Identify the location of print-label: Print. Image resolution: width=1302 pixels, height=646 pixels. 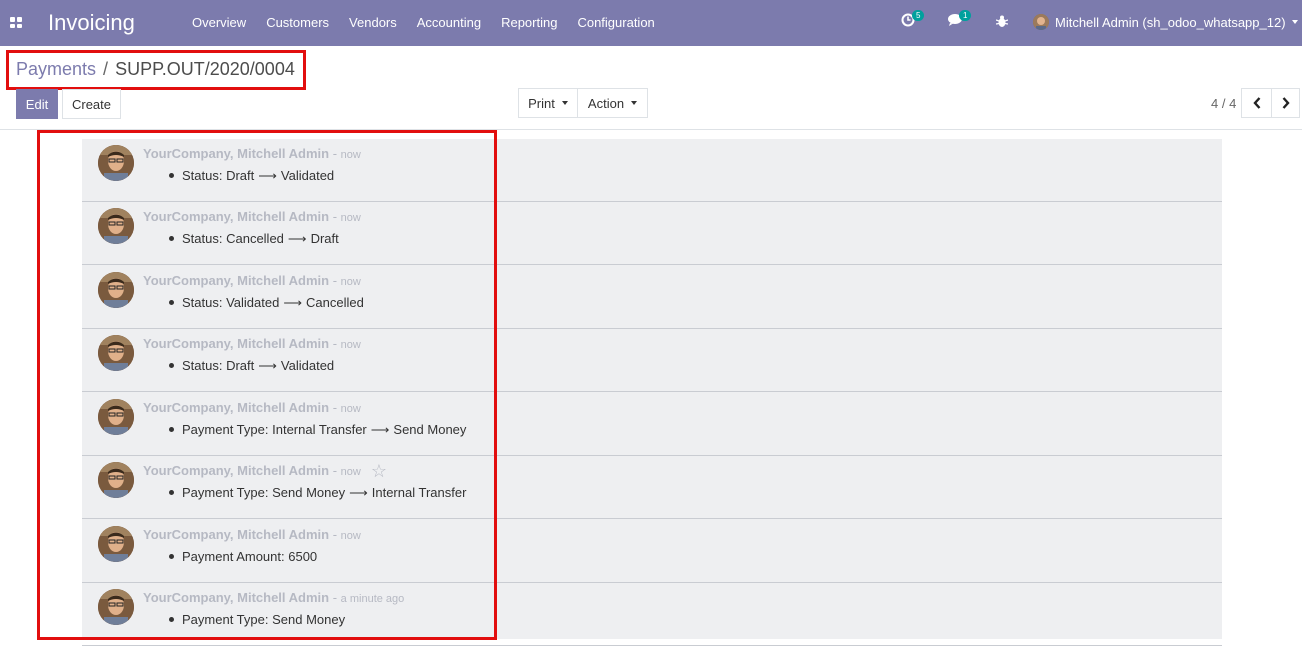
(541, 103).